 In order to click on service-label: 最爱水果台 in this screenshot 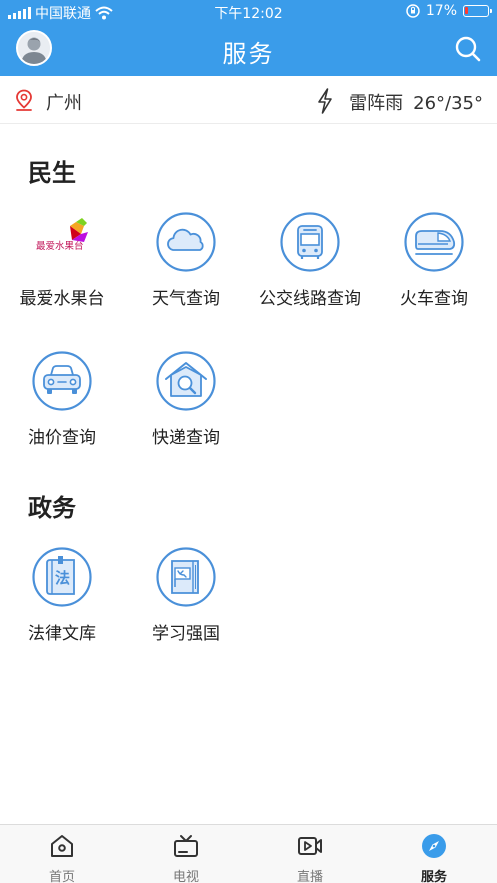, I will do `click(62, 299)`.